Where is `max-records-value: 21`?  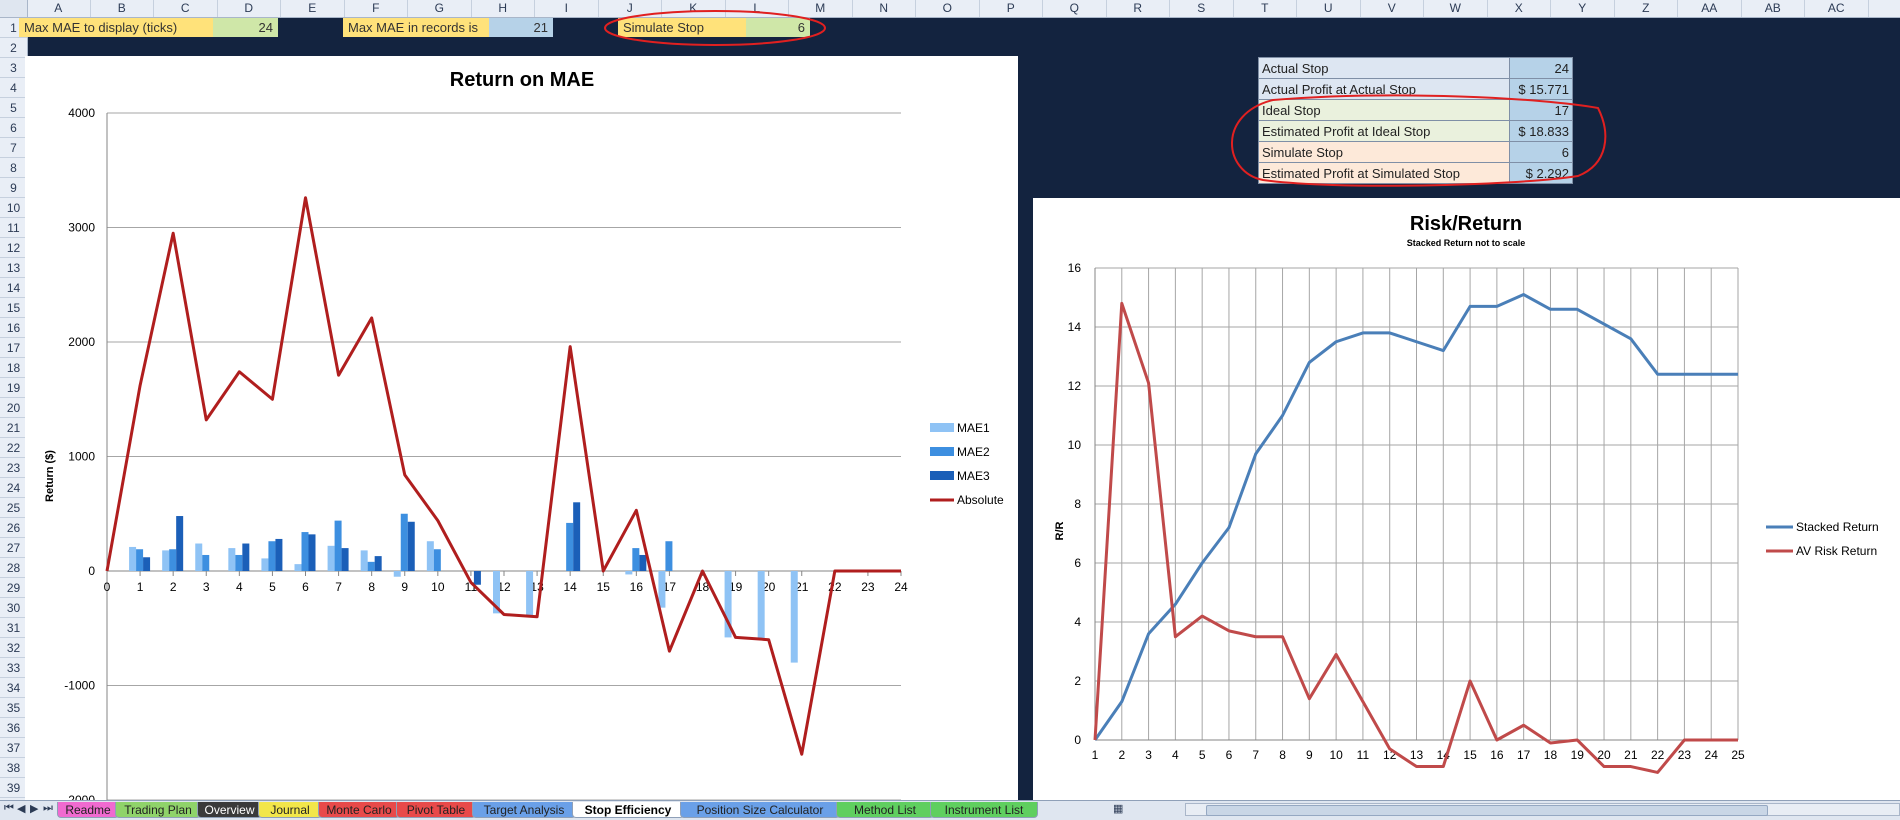
max-records-value: 21 is located at coordinates (521, 27).